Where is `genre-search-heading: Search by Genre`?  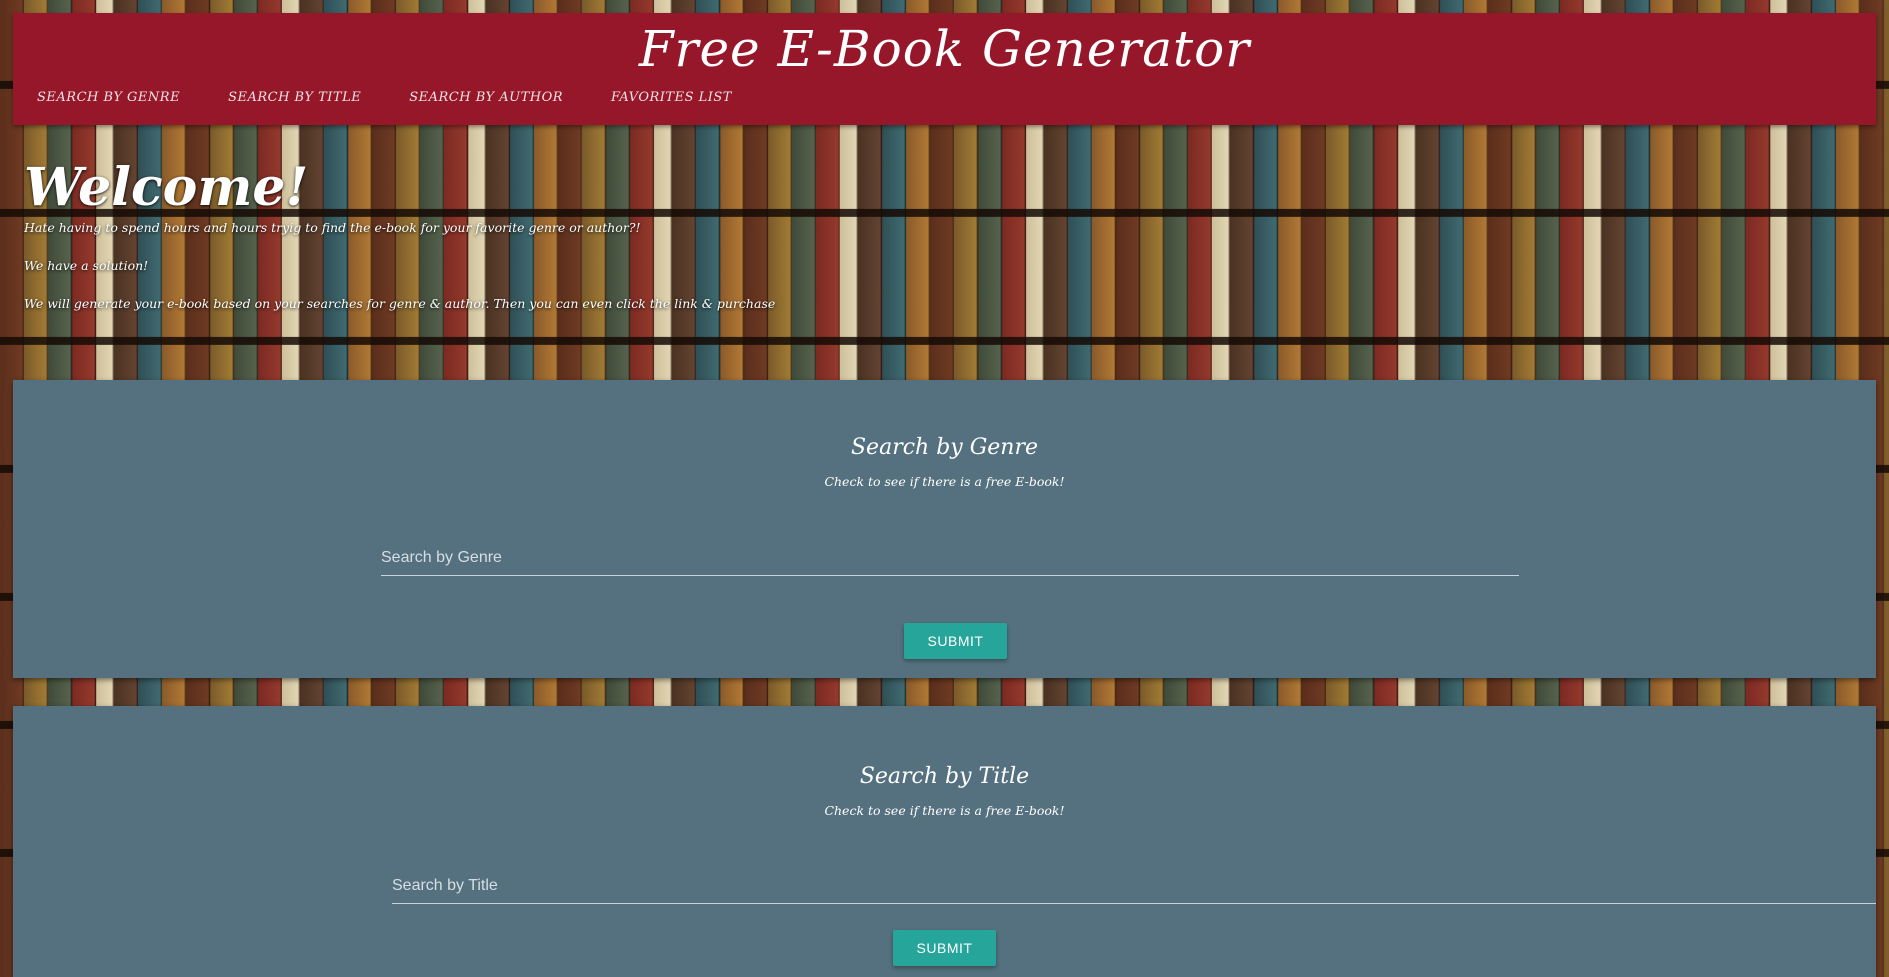
genre-search-heading: Search by Genre is located at coordinates (944, 447).